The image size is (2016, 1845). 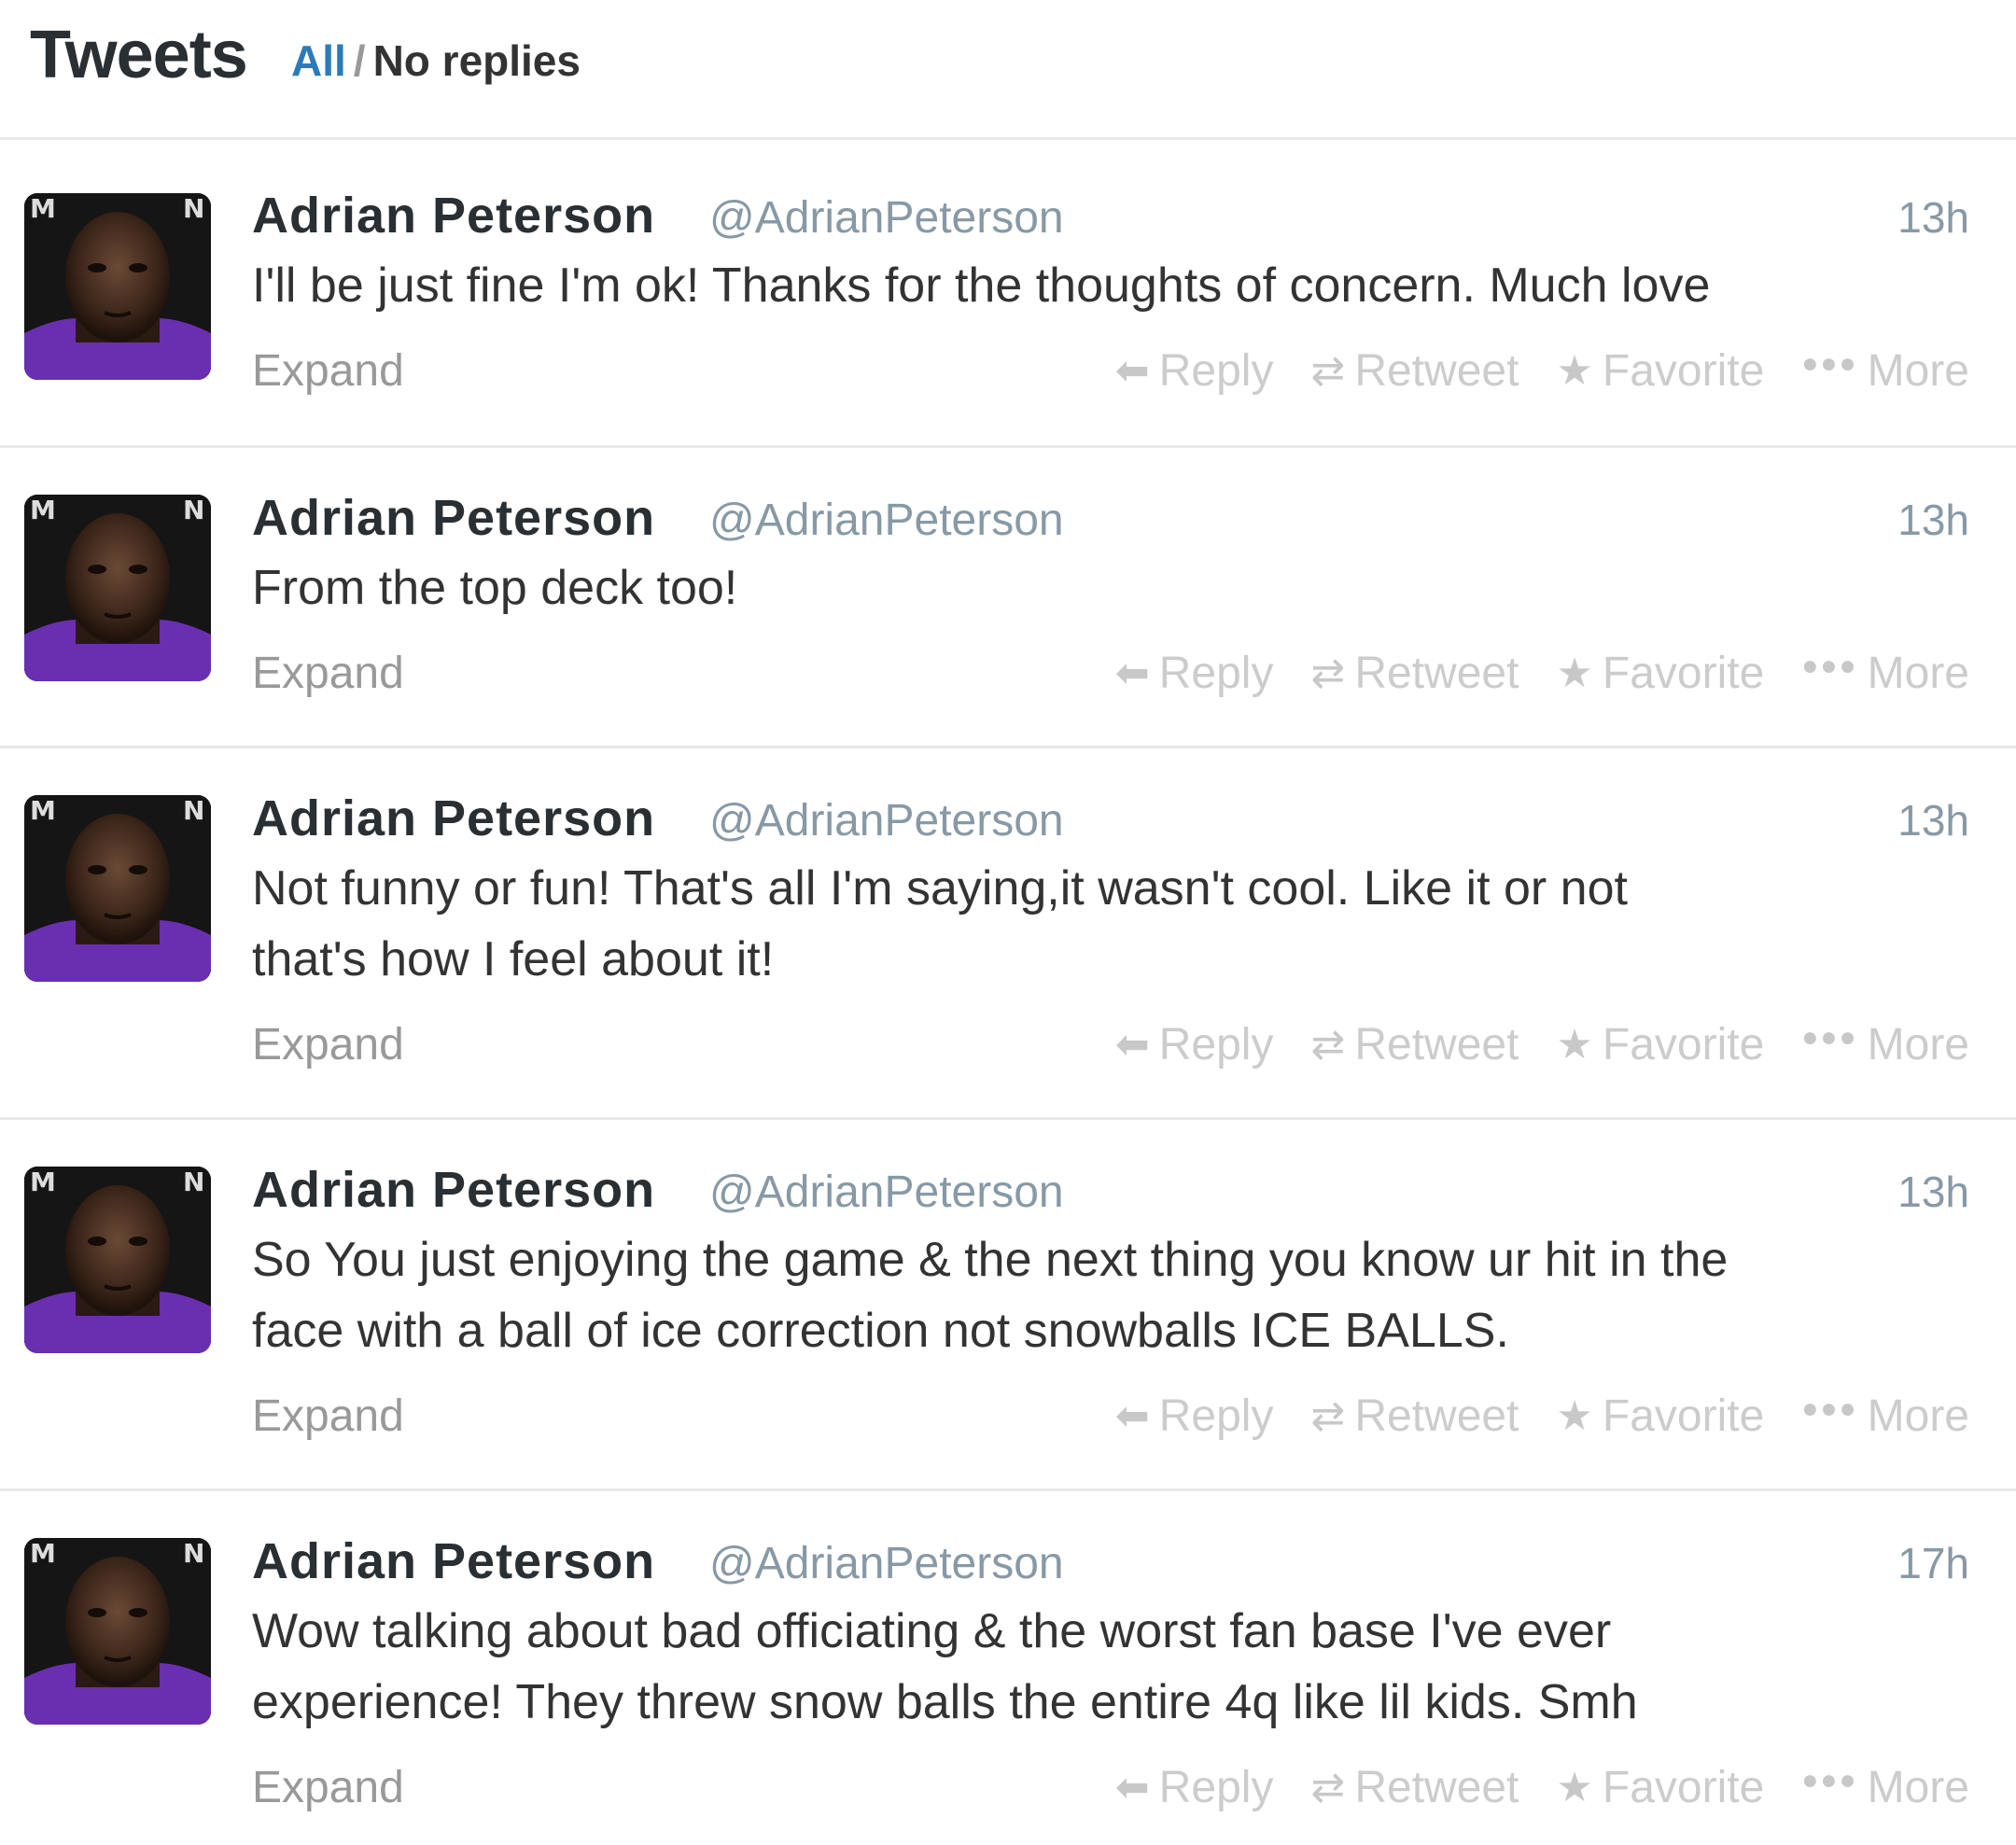 I want to click on tweet-filter: All / No replies, so click(x=436, y=60).